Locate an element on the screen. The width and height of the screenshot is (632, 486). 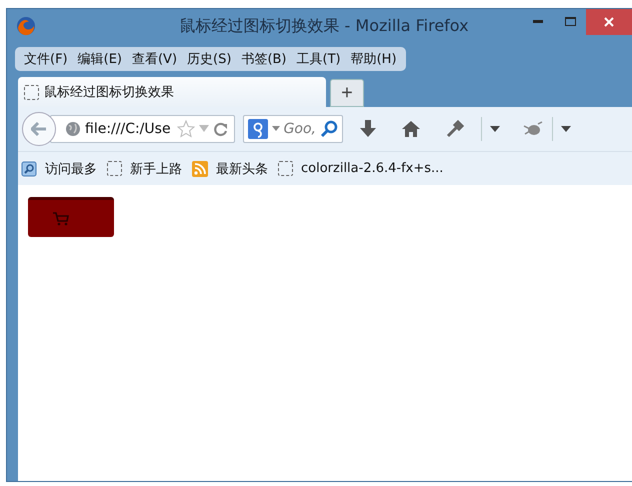
cart-icon is located at coordinates (61, 219).